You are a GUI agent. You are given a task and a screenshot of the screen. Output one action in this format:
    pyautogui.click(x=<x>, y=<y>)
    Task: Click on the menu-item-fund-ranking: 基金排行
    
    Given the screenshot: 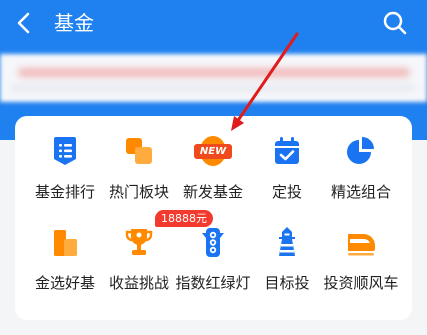 What is the action you would take?
    pyautogui.click(x=65, y=169)
    